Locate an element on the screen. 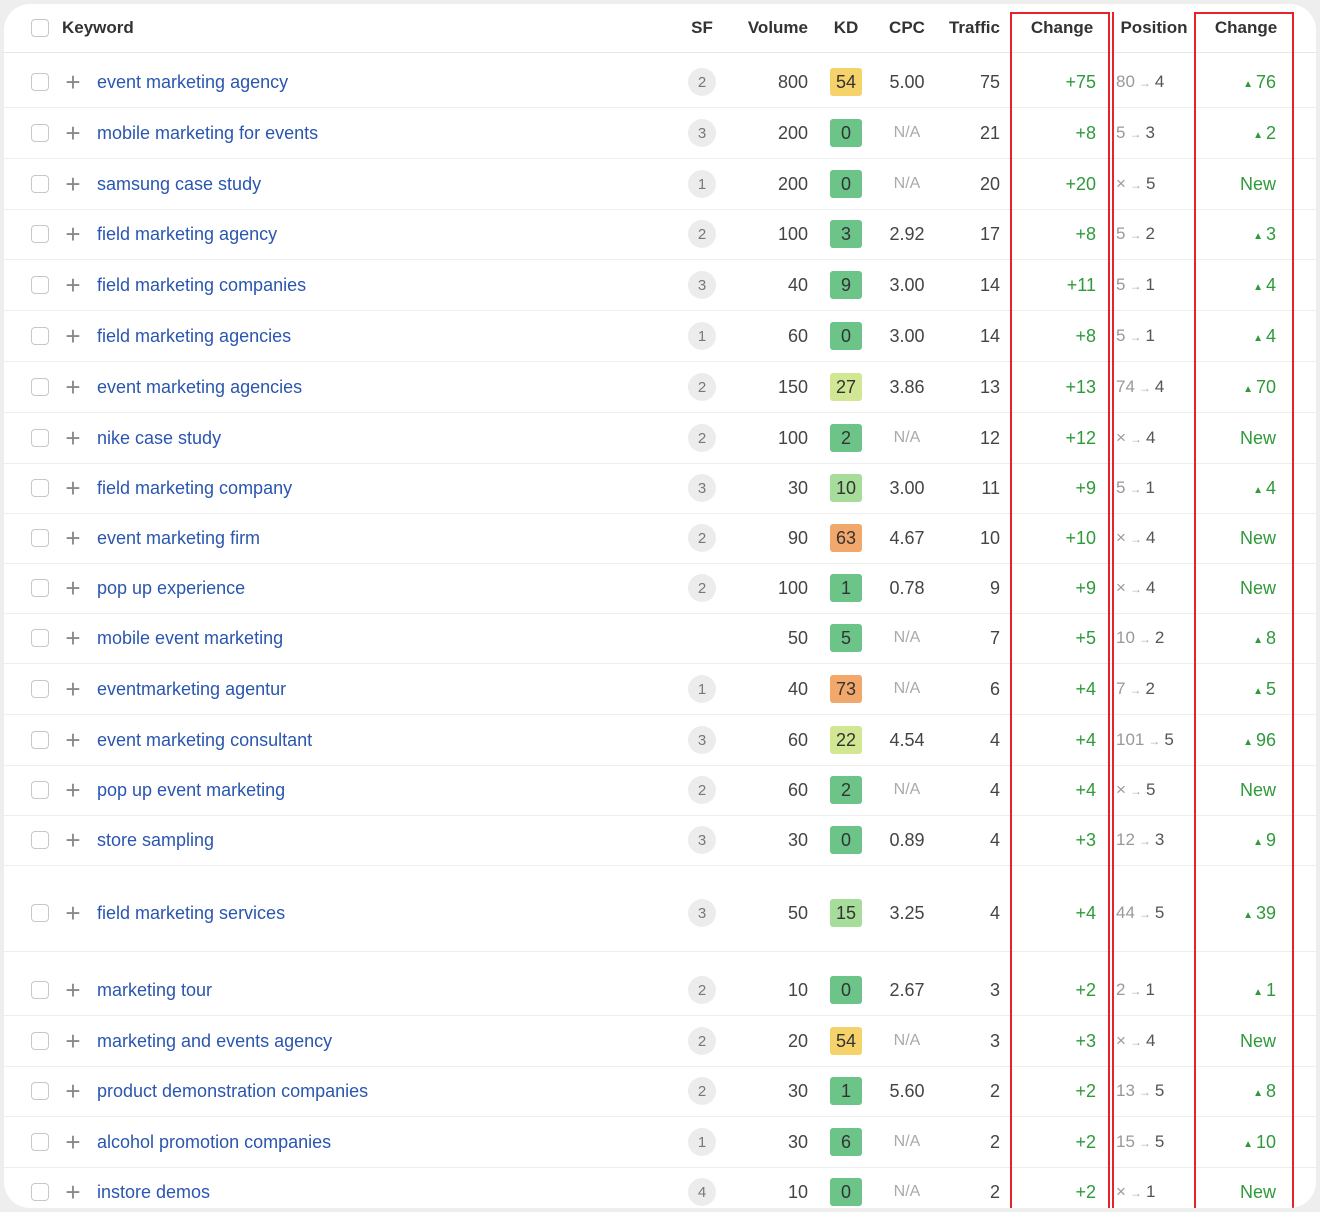 The width and height of the screenshot is (1320, 1212). keyword-link: instore demos is located at coordinates (153, 1192).